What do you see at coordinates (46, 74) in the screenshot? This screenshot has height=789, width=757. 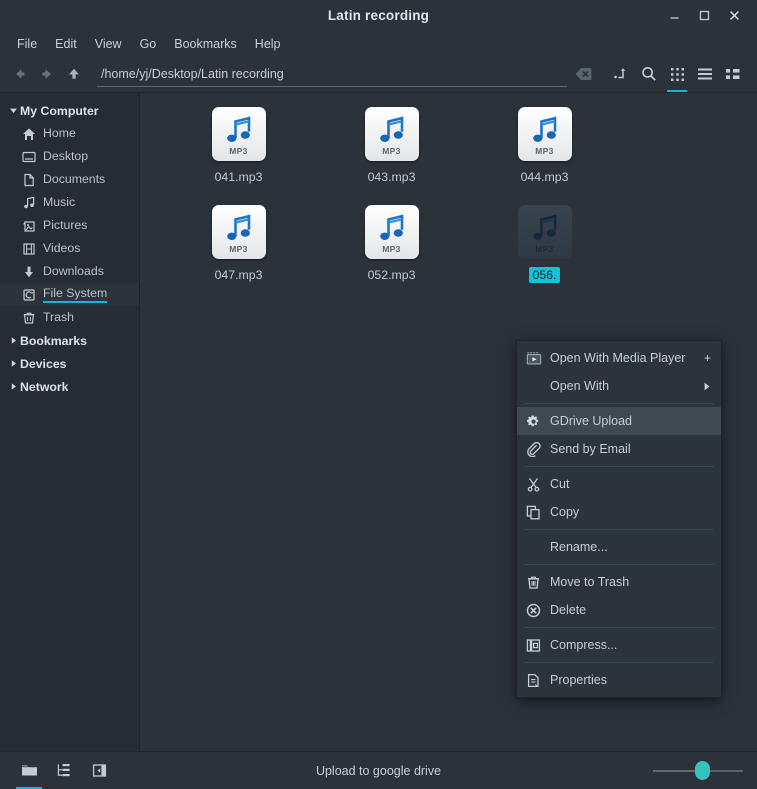 I see `forward-button` at bounding box center [46, 74].